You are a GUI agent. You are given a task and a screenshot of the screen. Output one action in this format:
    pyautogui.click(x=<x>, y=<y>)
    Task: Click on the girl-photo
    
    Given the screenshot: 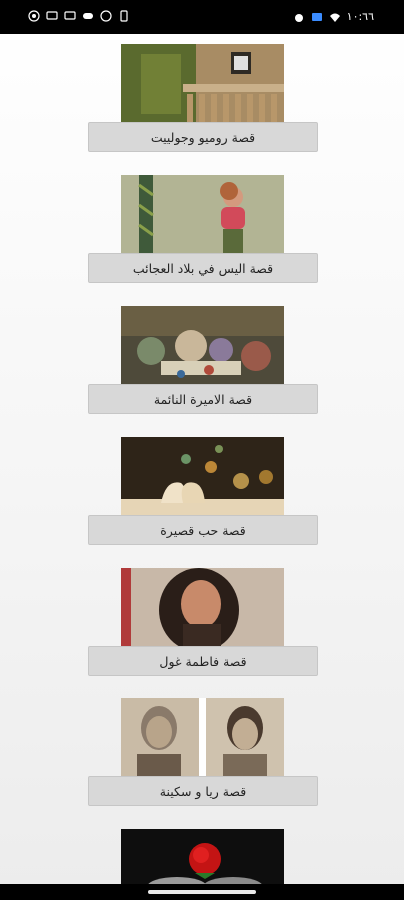 What is the action you would take?
    pyautogui.click(x=202, y=215)
    